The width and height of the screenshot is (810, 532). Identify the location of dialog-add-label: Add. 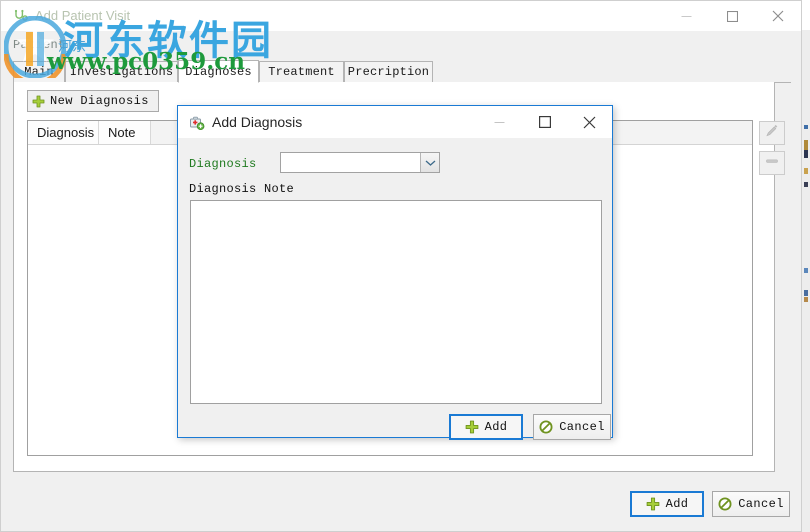
(496, 427).